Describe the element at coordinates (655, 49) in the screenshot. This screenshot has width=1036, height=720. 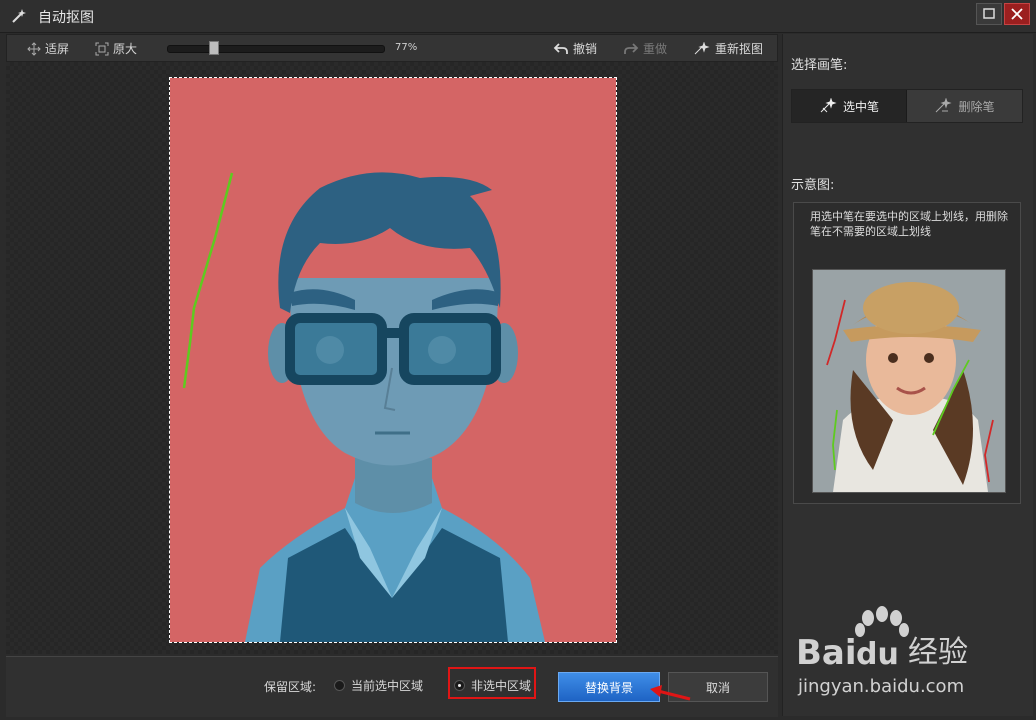
I see `redo-label: 重做` at that location.